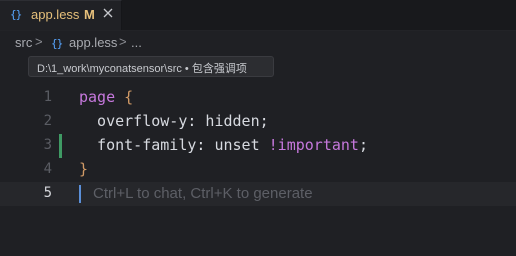 The image size is (516, 256). Describe the element at coordinates (258, 15) in the screenshot. I see `tab-bar: {} app.less M` at that location.